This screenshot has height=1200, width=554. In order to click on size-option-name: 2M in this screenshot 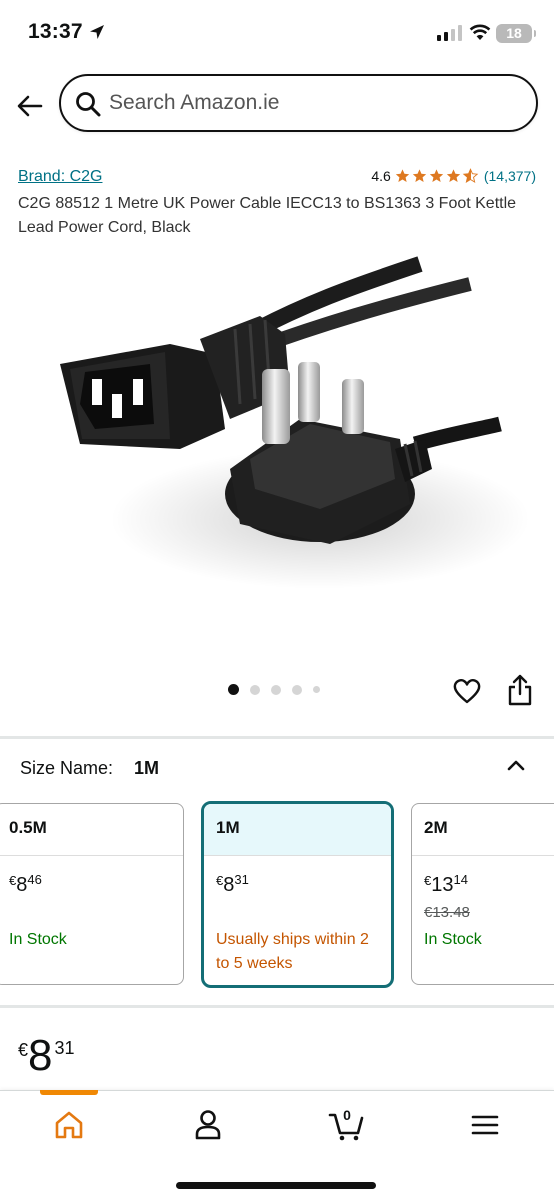, I will do `click(483, 830)`.